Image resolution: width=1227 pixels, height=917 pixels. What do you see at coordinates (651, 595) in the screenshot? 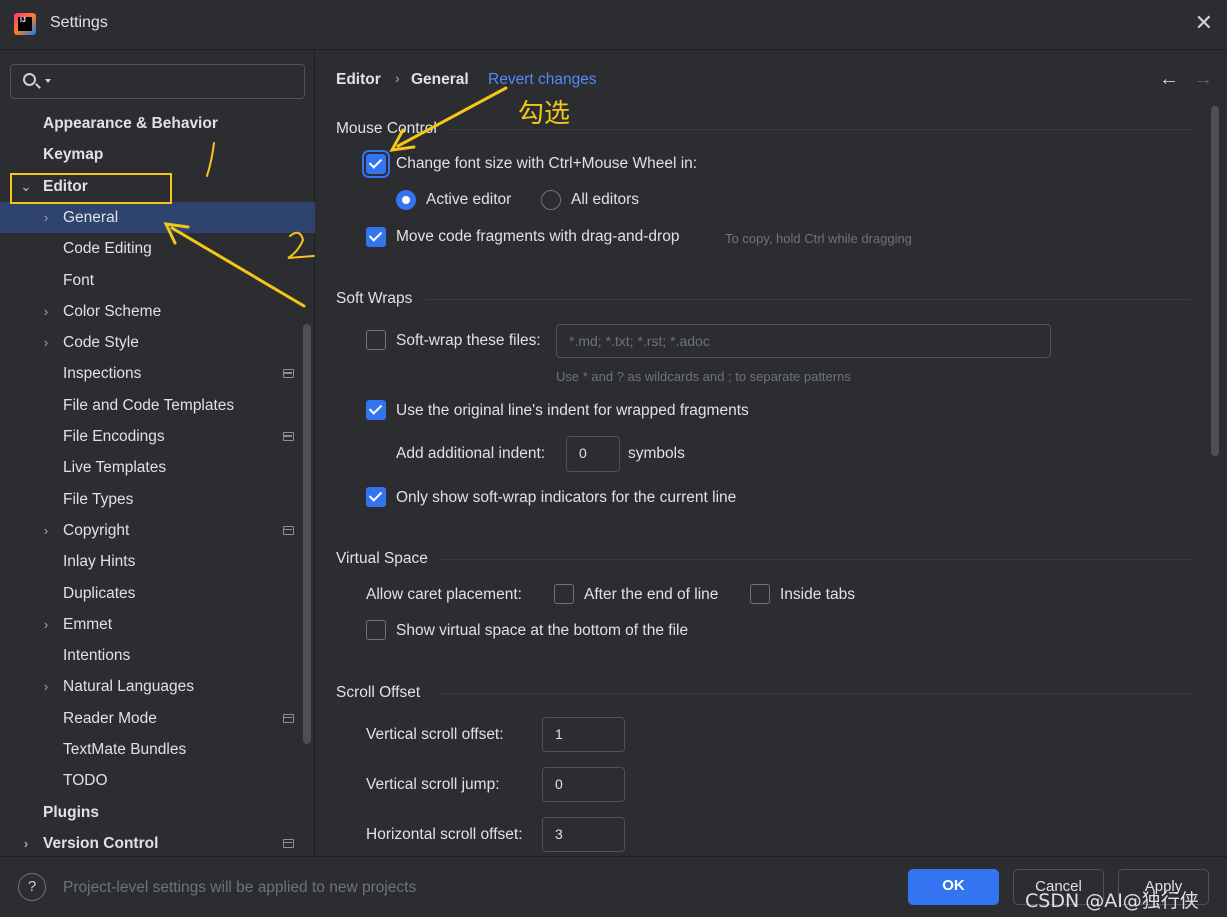
I see `after-end-of-line-label: After the end of line` at bounding box center [651, 595].